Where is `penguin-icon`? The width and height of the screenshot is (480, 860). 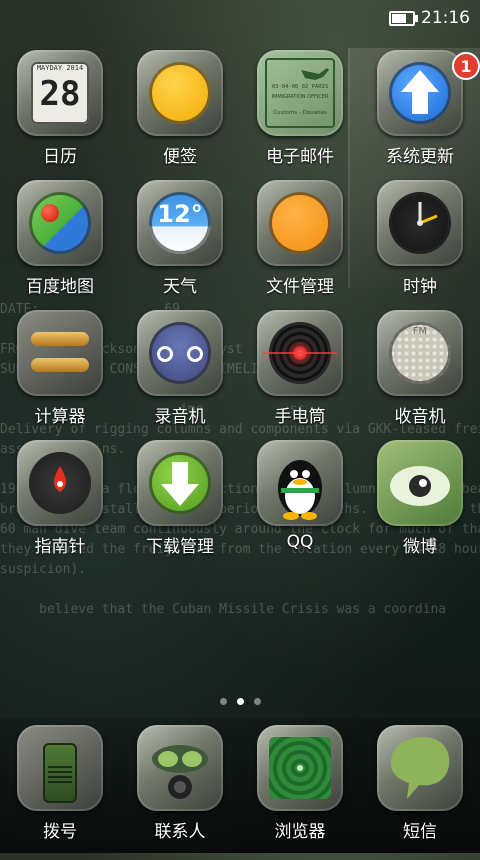
penguin-icon is located at coordinates (300, 490).